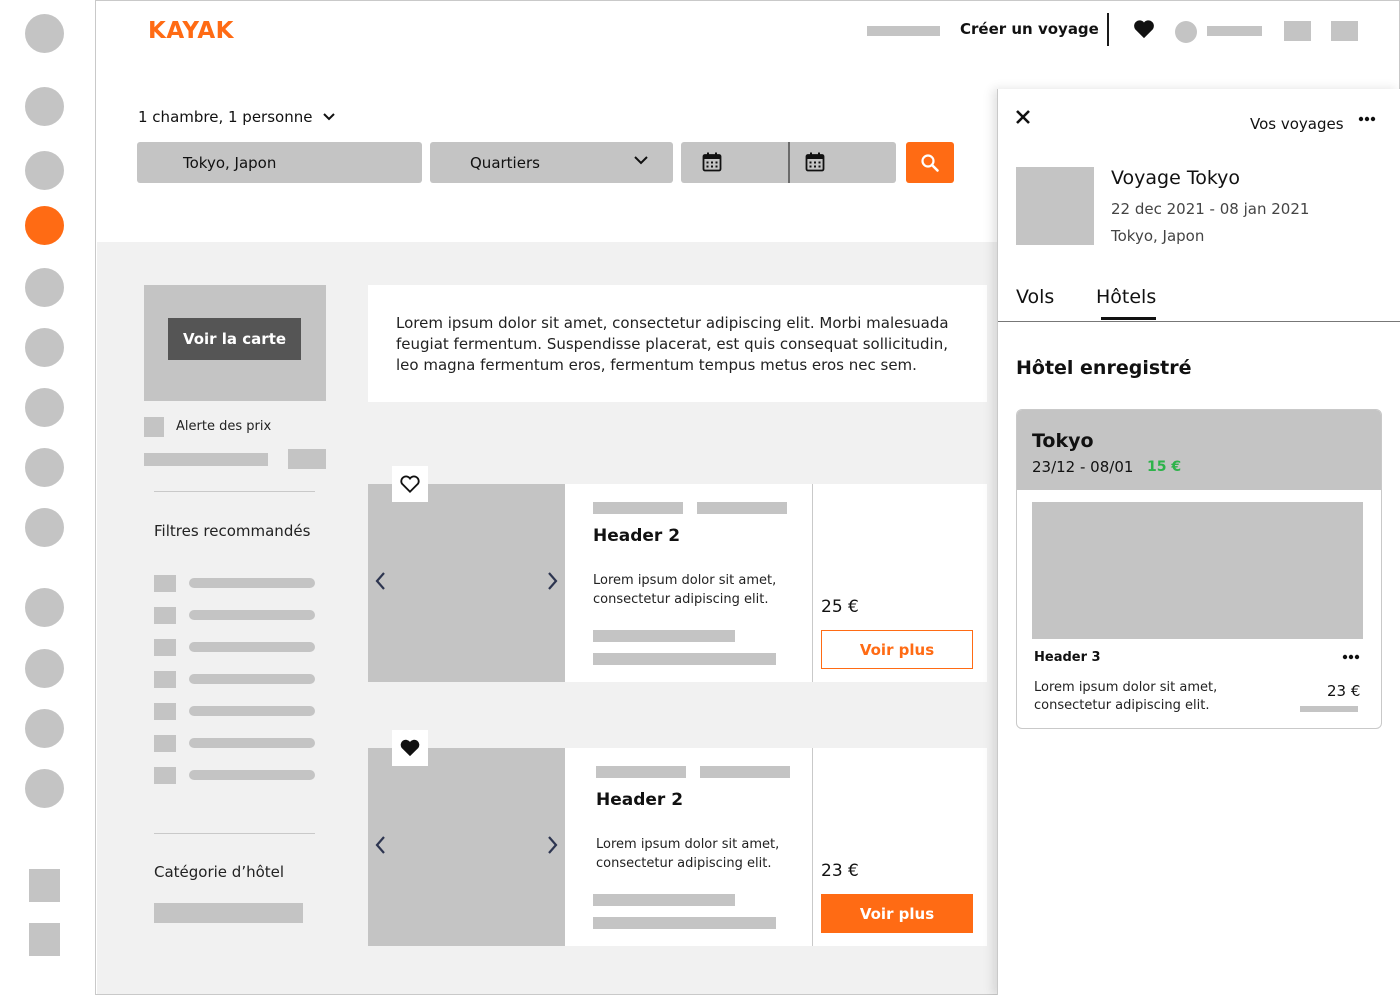 The width and height of the screenshot is (1400, 995). What do you see at coordinates (1344, 691) in the screenshot?
I see `saved-hotel-price: 23 €` at bounding box center [1344, 691].